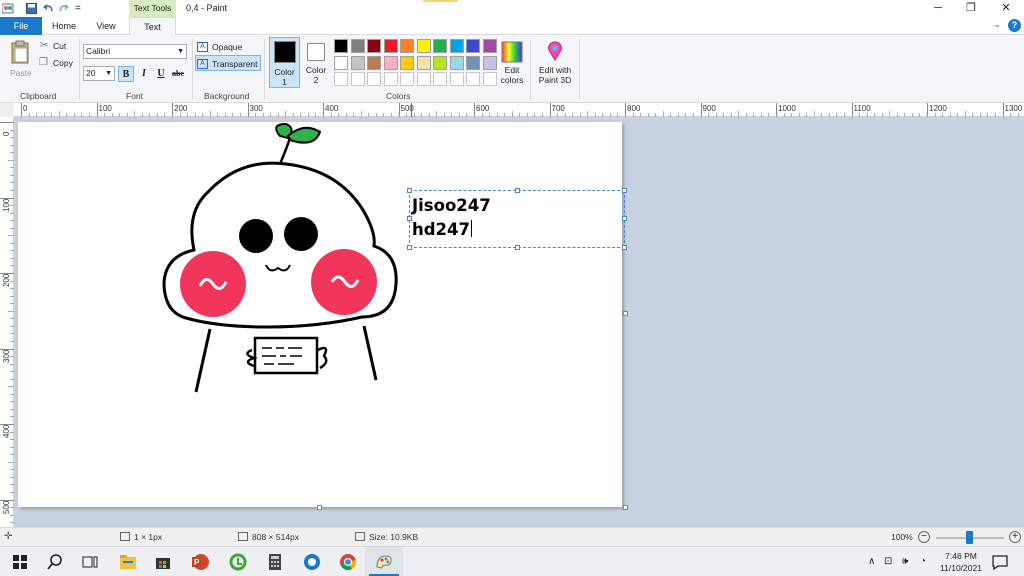 The width and height of the screenshot is (1024, 576). Describe the element at coordinates (228, 63) in the screenshot. I see `transparent-button: A Transparent` at that location.